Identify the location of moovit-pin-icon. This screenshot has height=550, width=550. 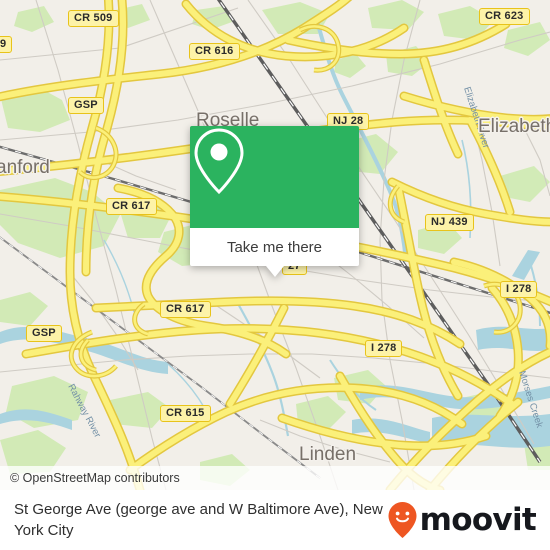
(402, 520).